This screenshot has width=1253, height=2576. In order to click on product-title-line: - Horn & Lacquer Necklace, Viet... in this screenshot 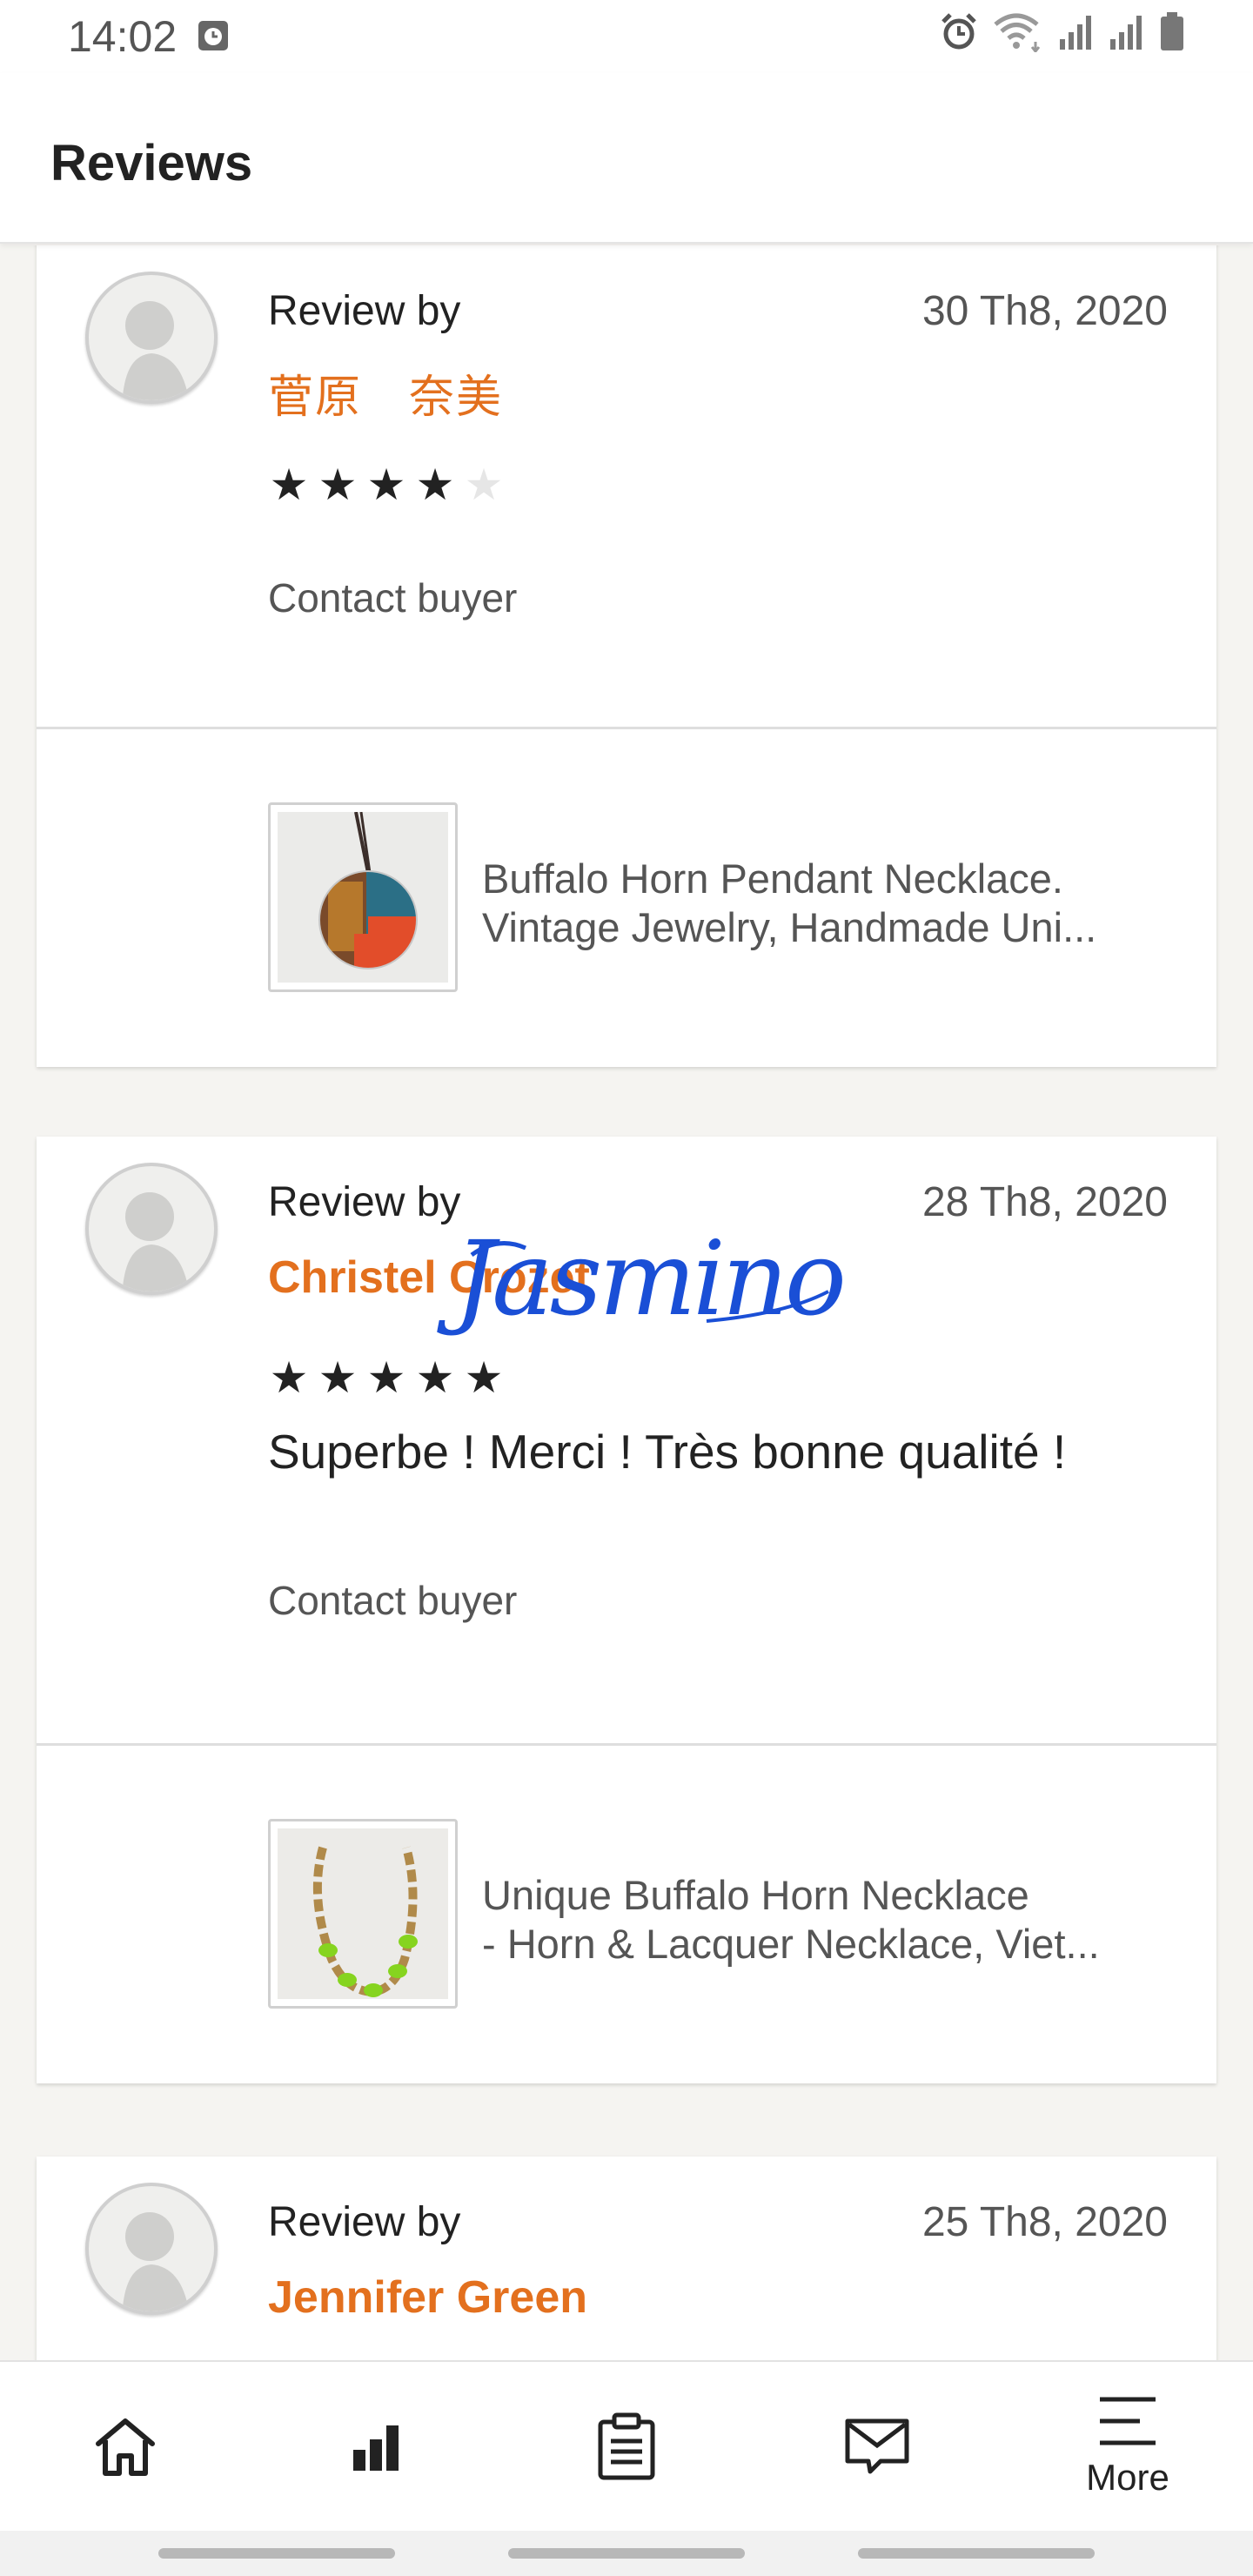, I will do `click(791, 1944)`.